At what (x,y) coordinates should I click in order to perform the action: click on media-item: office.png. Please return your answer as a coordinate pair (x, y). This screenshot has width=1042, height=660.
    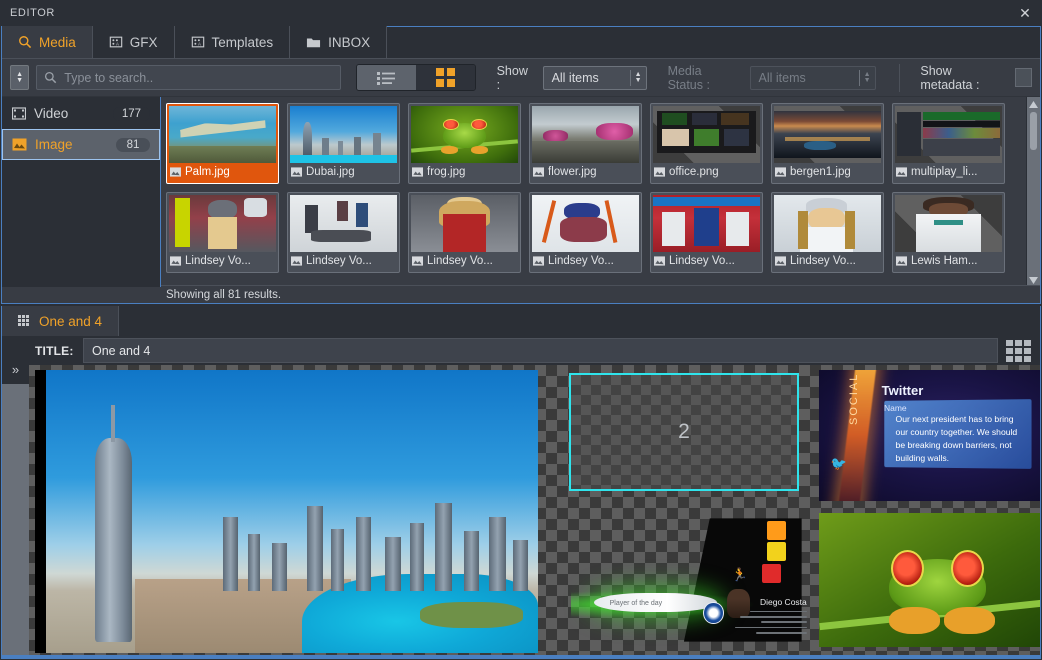
    Looking at the image, I should click on (706, 143).